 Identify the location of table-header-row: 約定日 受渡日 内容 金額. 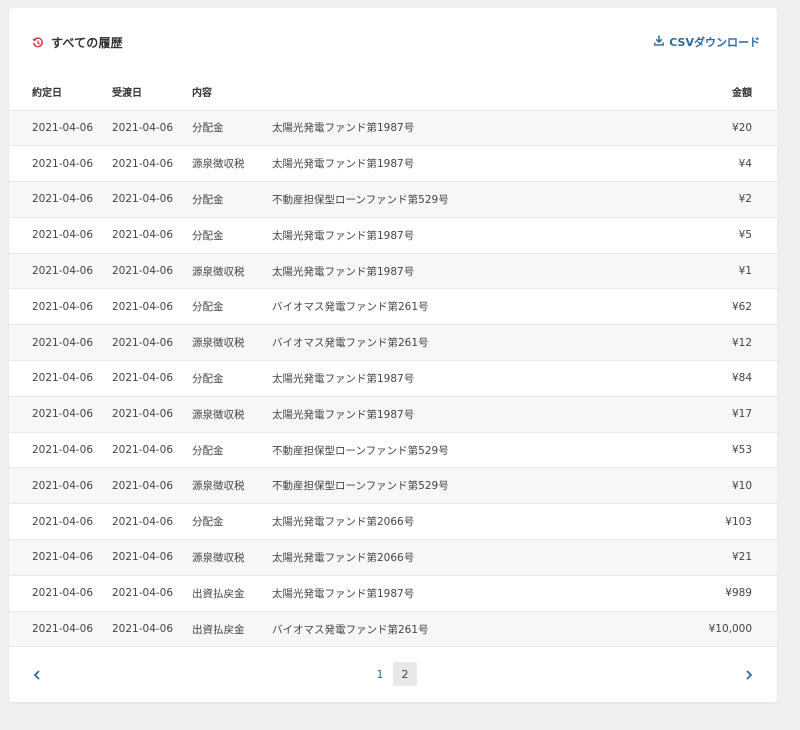
(393, 92).